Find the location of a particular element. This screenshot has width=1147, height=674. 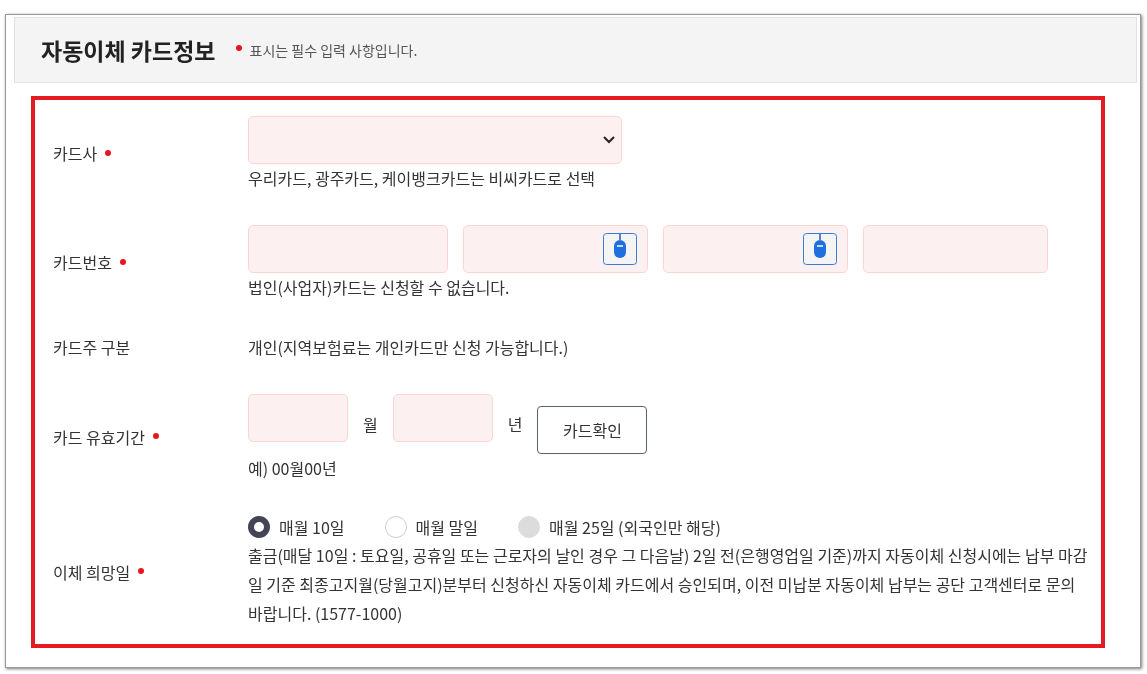

required-dot-icon is located at coordinates (238, 48).